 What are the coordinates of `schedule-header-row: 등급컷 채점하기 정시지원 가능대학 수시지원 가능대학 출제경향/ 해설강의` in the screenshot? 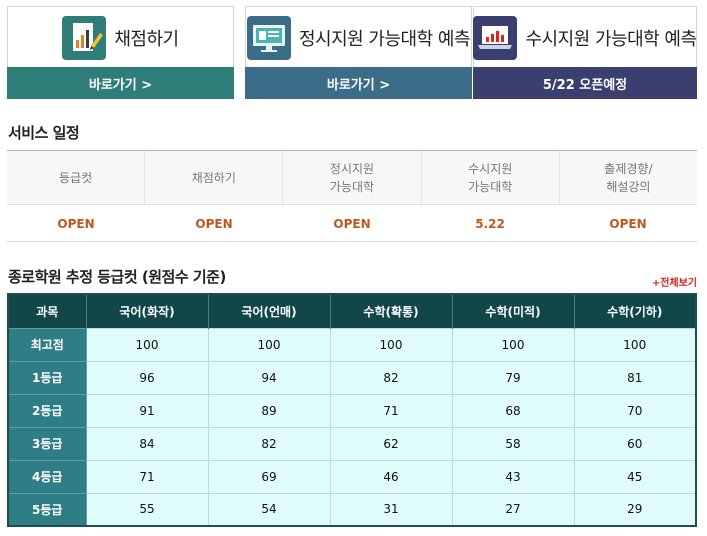 It's located at (352, 178).